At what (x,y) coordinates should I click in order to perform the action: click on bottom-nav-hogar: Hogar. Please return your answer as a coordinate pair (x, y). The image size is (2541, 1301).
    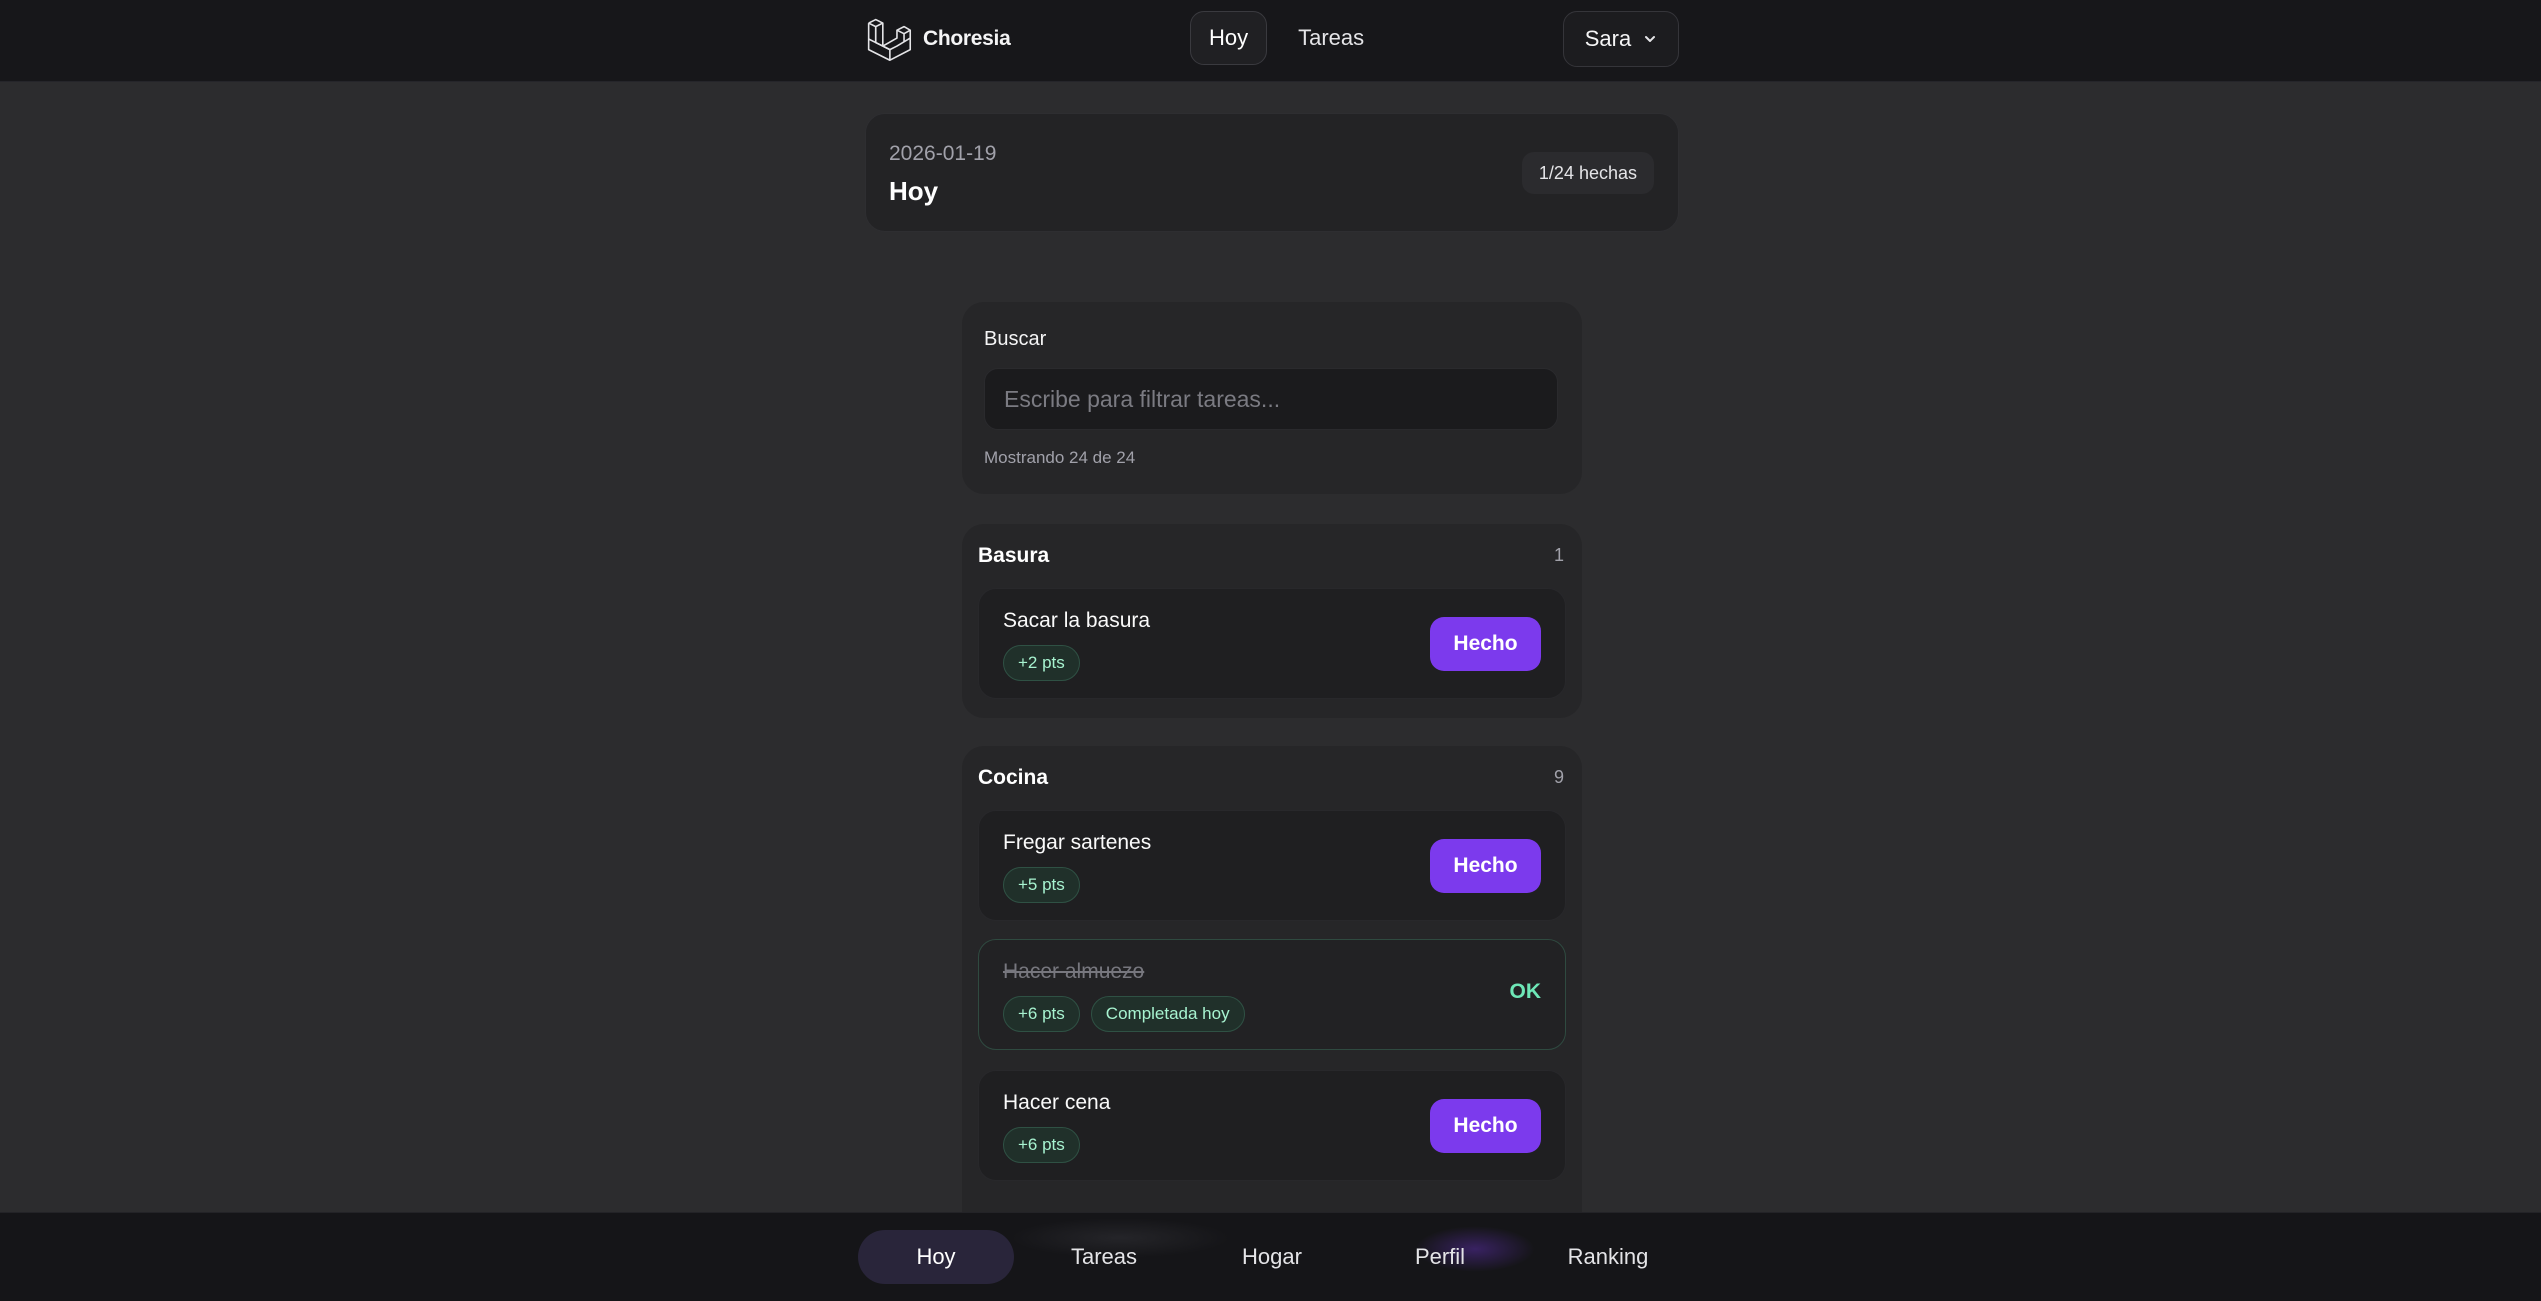
    Looking at the image, I should click on (1272, 1257).